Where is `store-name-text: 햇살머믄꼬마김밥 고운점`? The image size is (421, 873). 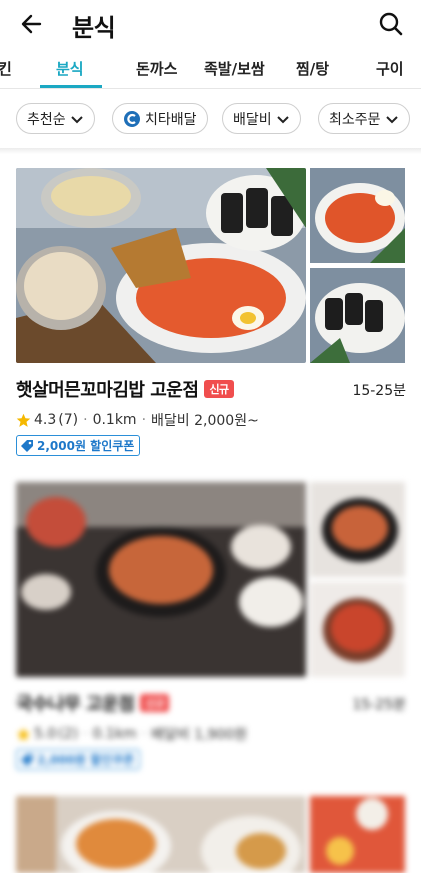
store-name-text: 햇살머믄꼬마김밥 고운점 is located at coordinates (107, 390).